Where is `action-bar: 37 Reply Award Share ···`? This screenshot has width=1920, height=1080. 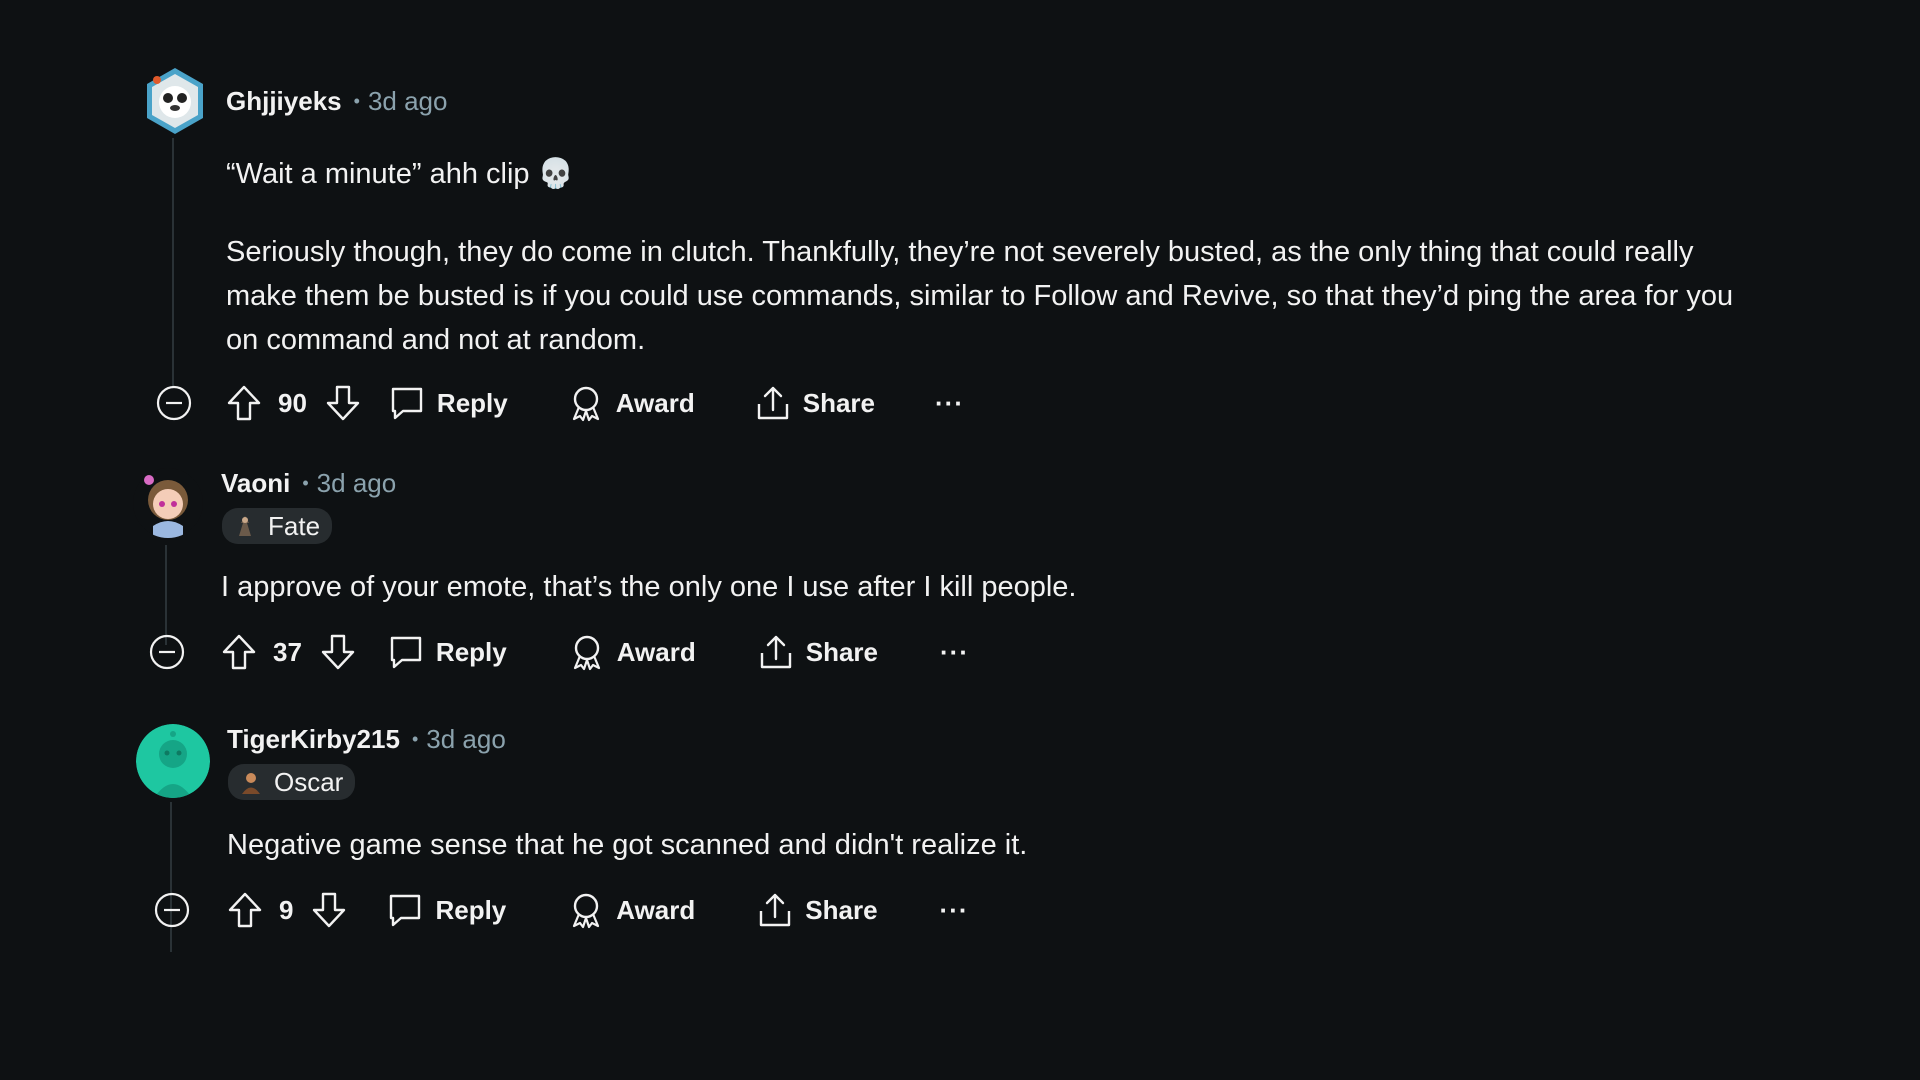
action-bar: 37 Reply Award Share ··· is located at coordinates (595, 652).